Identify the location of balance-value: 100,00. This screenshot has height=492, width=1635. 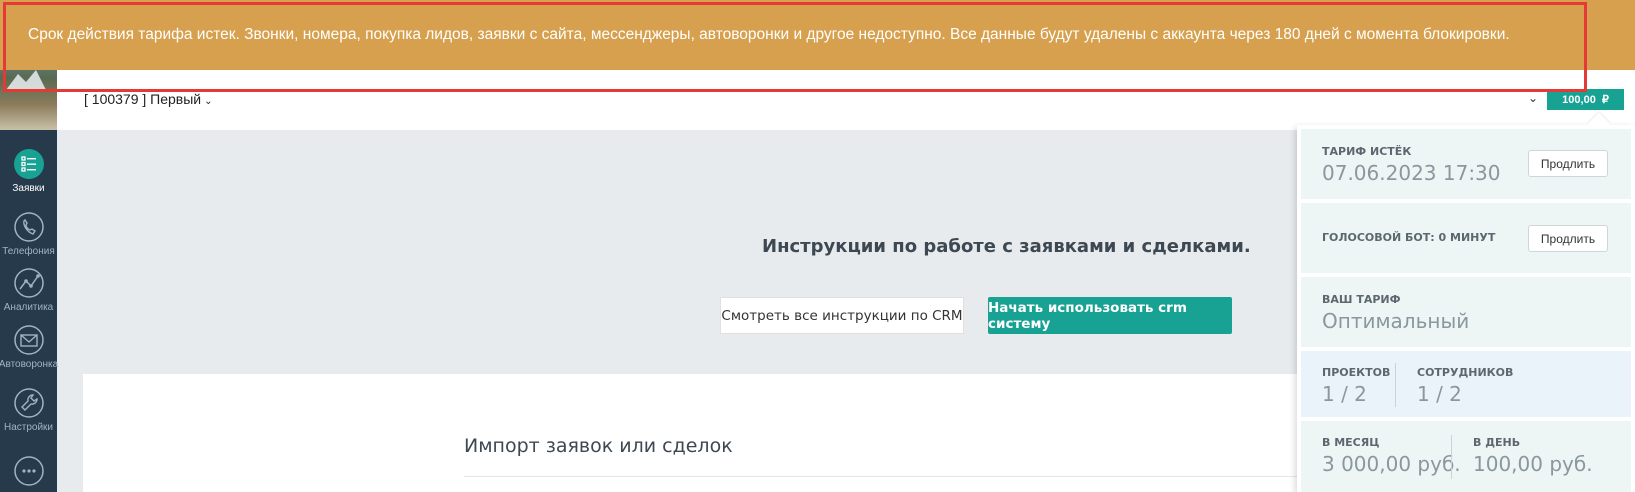
(1579, 99).